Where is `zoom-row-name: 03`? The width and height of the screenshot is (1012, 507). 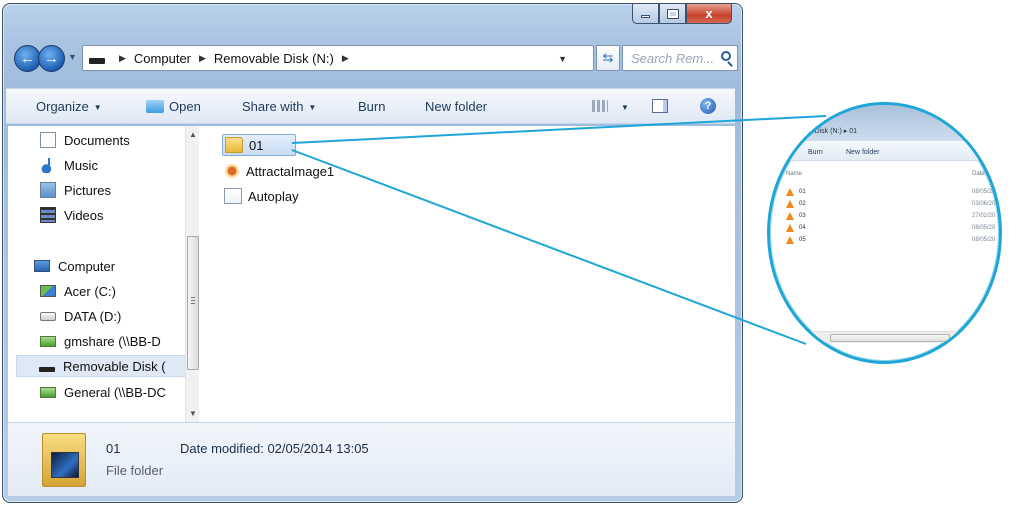
zoom-row-name: 03 is located at coordinates (802, 216).